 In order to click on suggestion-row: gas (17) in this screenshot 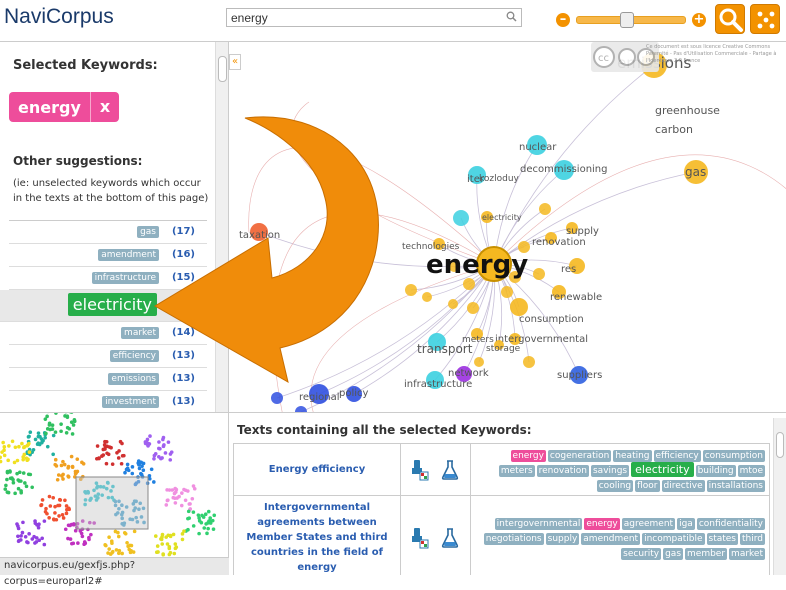, I will do `click(108, 232)`.